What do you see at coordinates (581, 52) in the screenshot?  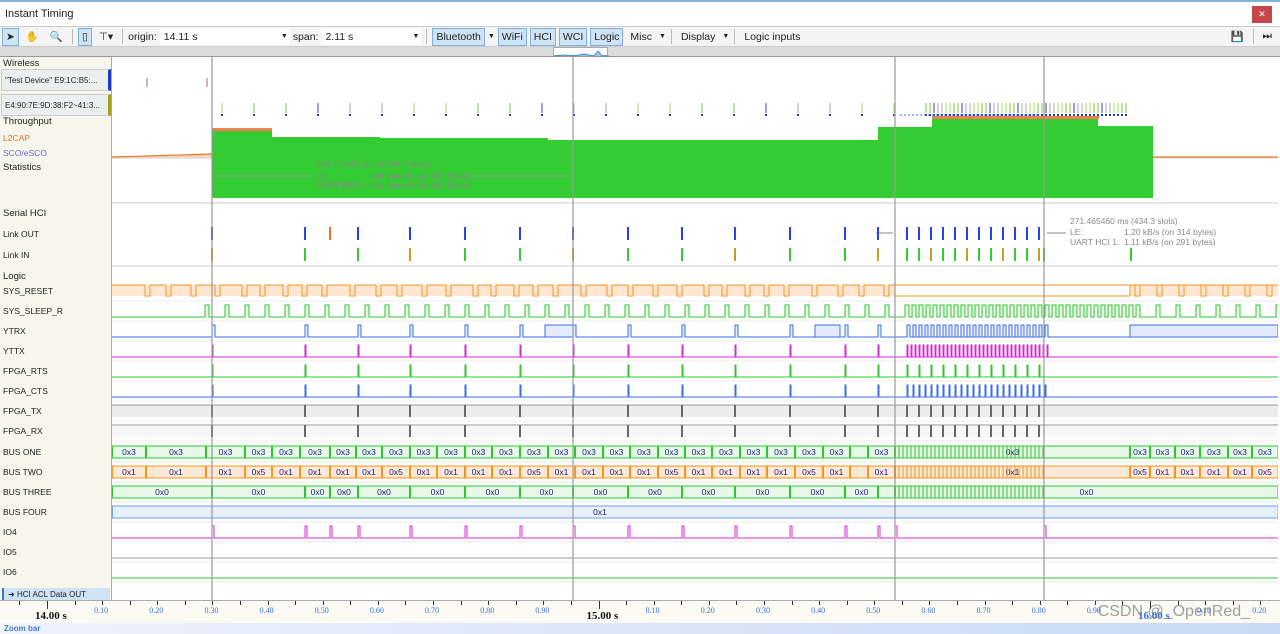 I see `overview-window` at bounding box center [581, 52].